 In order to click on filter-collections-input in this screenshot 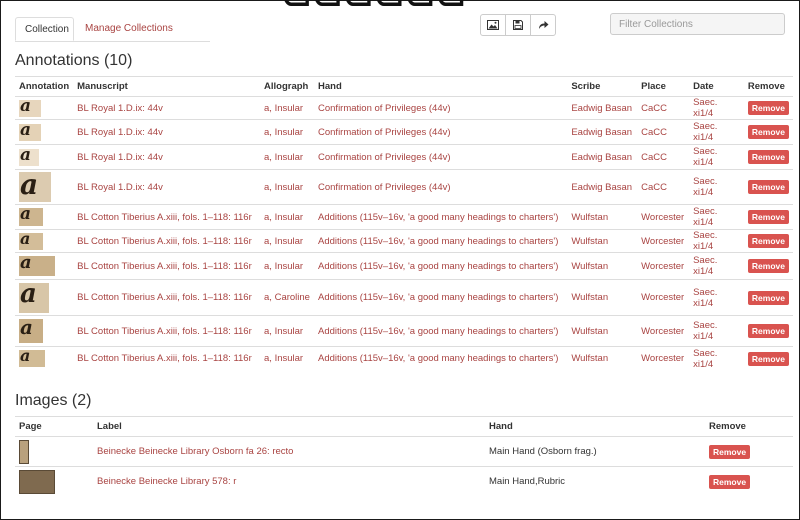, I will do `click(697, 24)`.